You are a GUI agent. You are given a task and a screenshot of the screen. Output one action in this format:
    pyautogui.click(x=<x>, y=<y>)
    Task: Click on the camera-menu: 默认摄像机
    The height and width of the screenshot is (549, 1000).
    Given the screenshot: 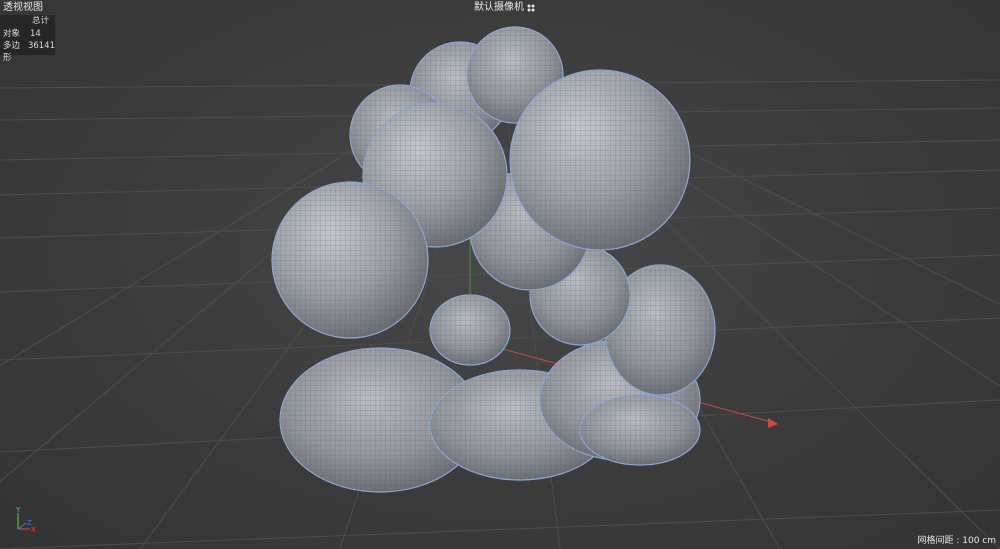 What is the action you would take?
    pyautogui.click(x=504, y=8)
    